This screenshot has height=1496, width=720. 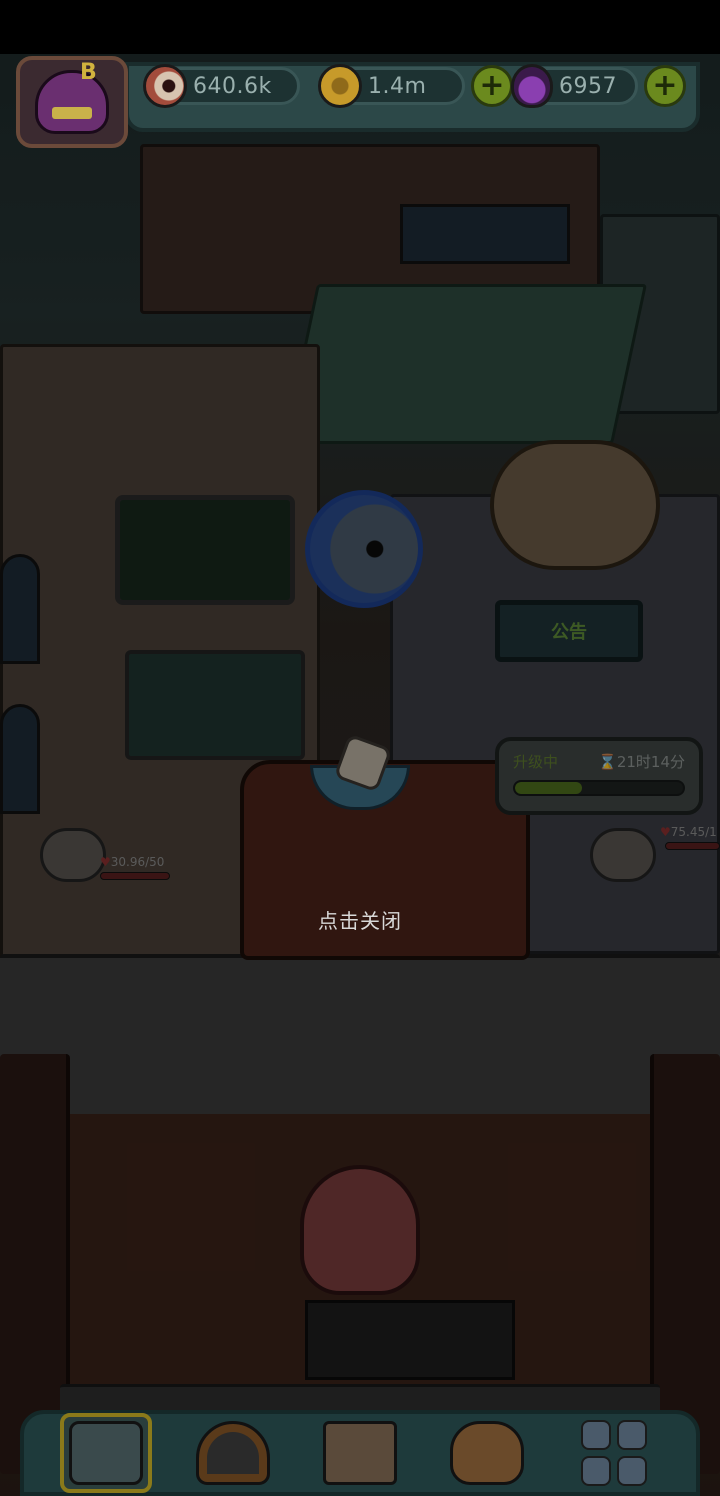 What do you see at coordinates (364, 549) in the screenshot?
I see `eye-portal-icon` at bounding box center [364, 549].